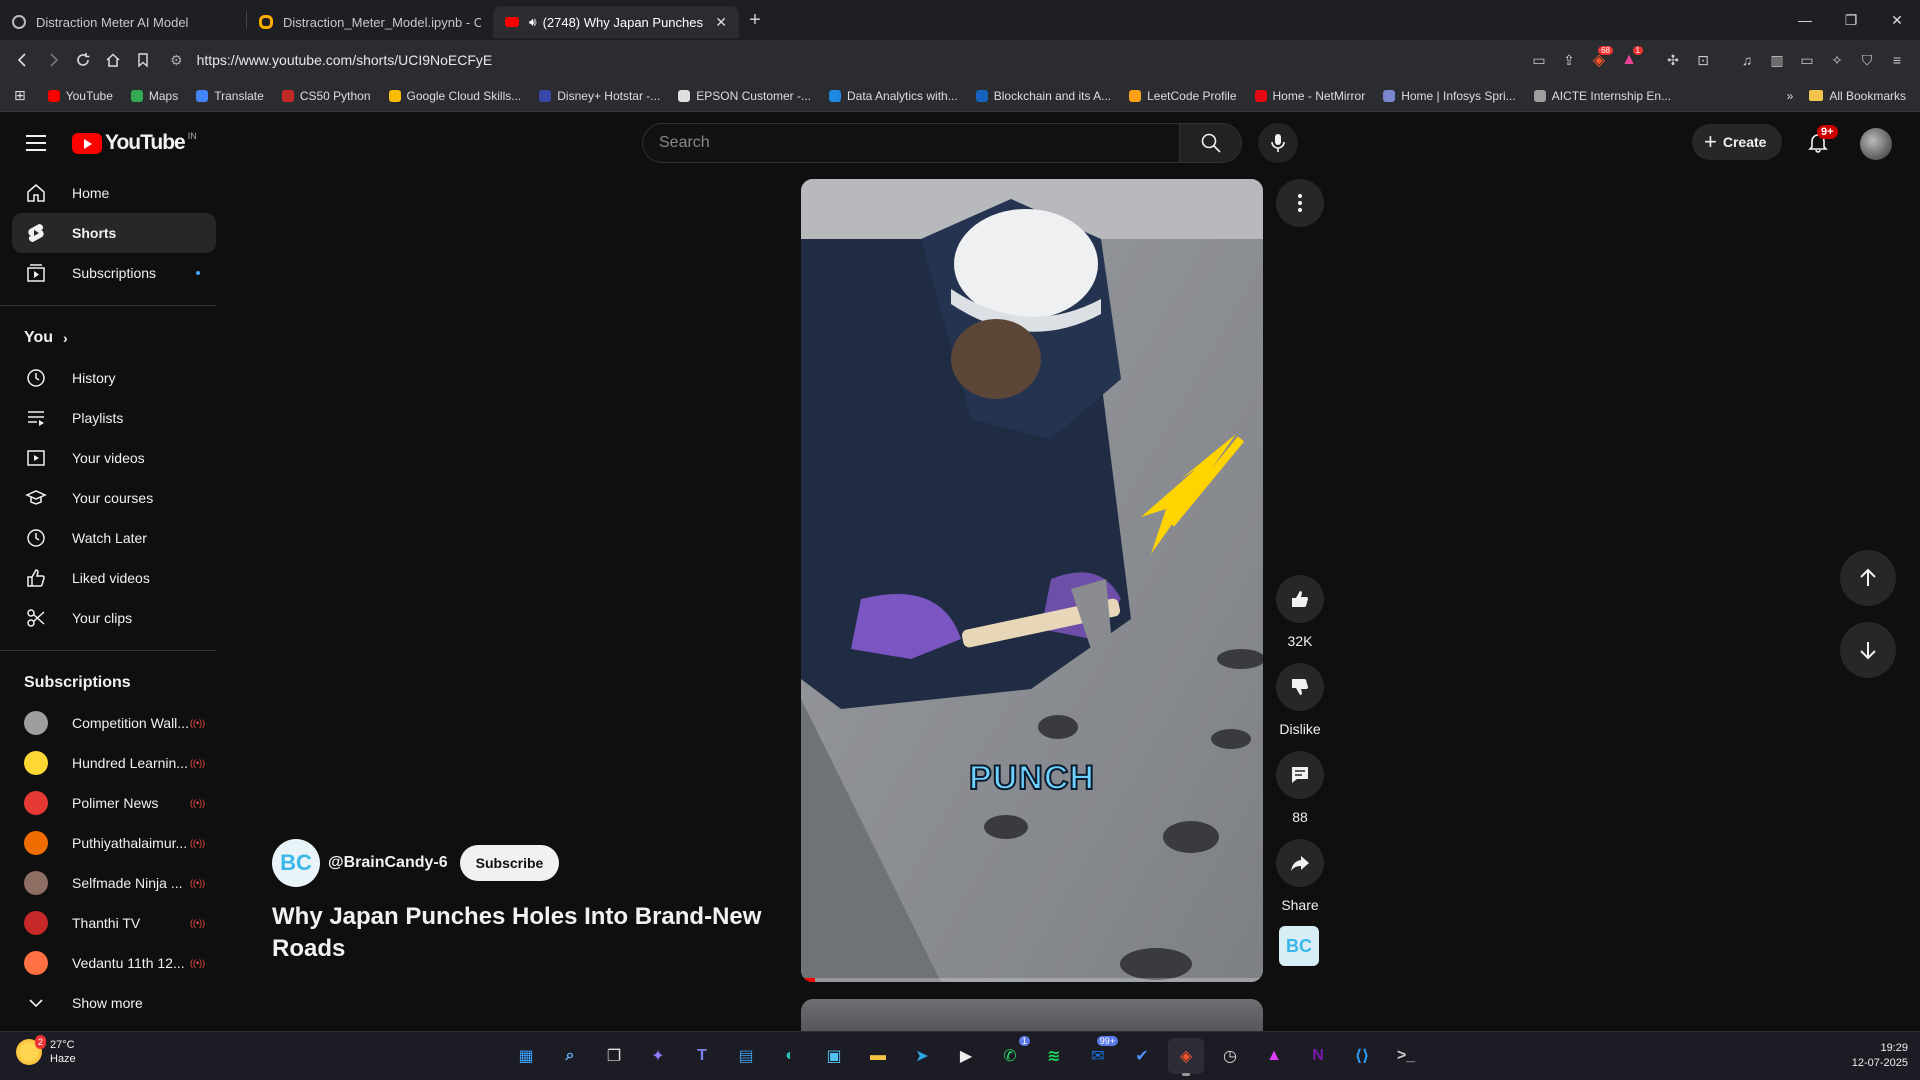 The height and width of the screenshot is (1080, 1920). What do you see at coordinates (114, 723) in the screenshot?
I see `subscription-channel: Competition Wall... ((•))` at bounding box center [114, 723].